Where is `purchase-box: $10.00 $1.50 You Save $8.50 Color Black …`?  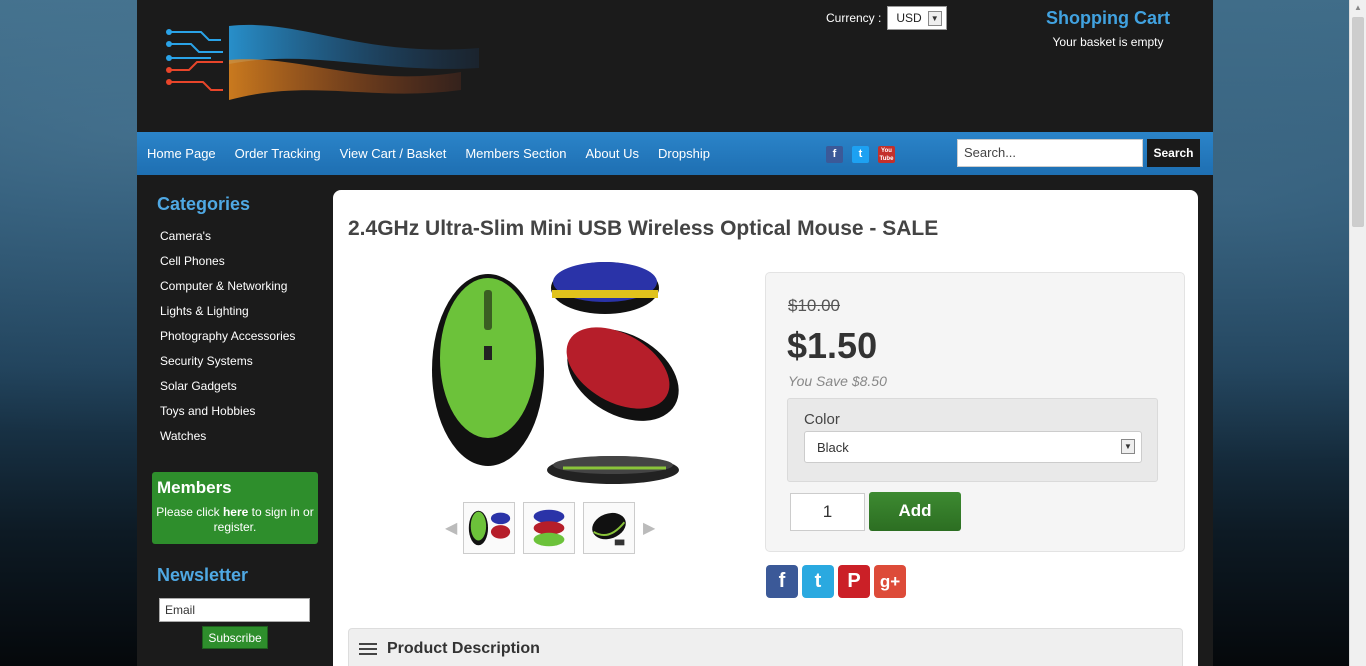
purchase-box: $10.00 $1.50 You Save $8.50 Color Black … is located at coordinates (975, 412).